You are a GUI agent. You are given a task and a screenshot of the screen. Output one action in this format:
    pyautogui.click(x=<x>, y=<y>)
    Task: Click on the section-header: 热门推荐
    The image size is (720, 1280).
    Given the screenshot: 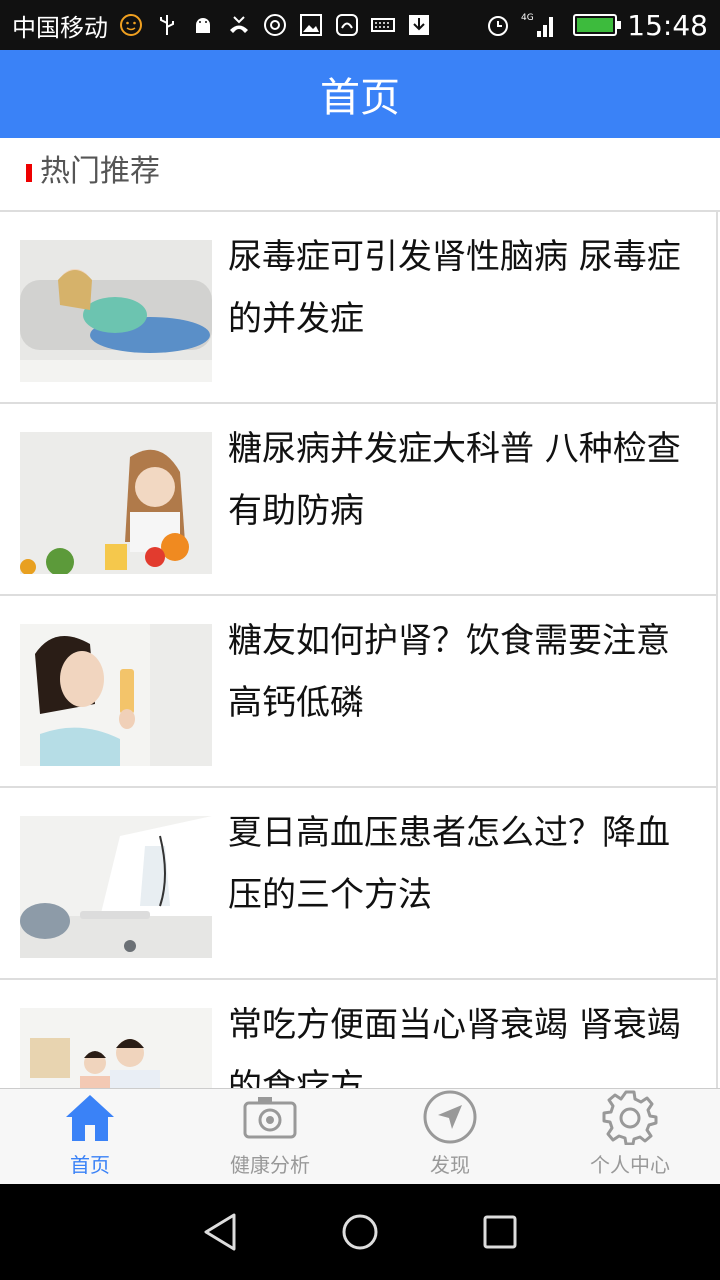 What is the action you would take?
    pyautogui.click(x=360, y=175)
    